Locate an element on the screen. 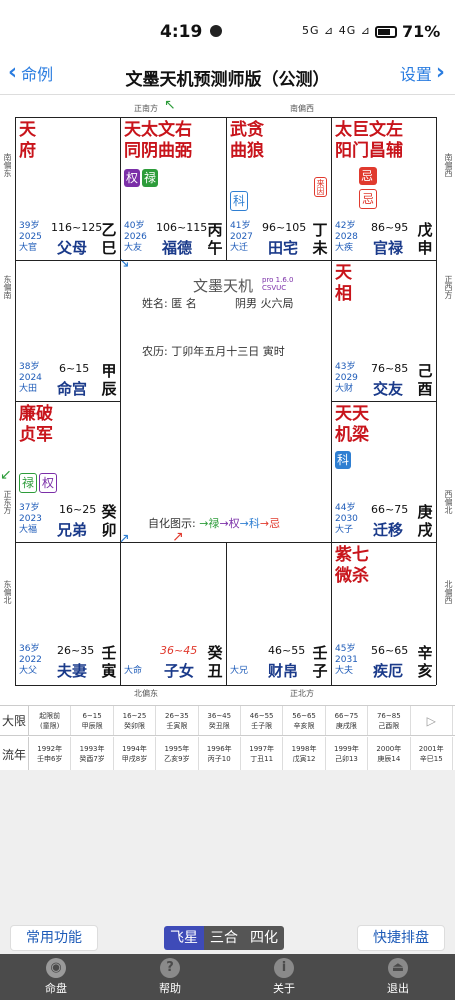  star-names: 紫七 微杀 is located at coordinates (352, 565).